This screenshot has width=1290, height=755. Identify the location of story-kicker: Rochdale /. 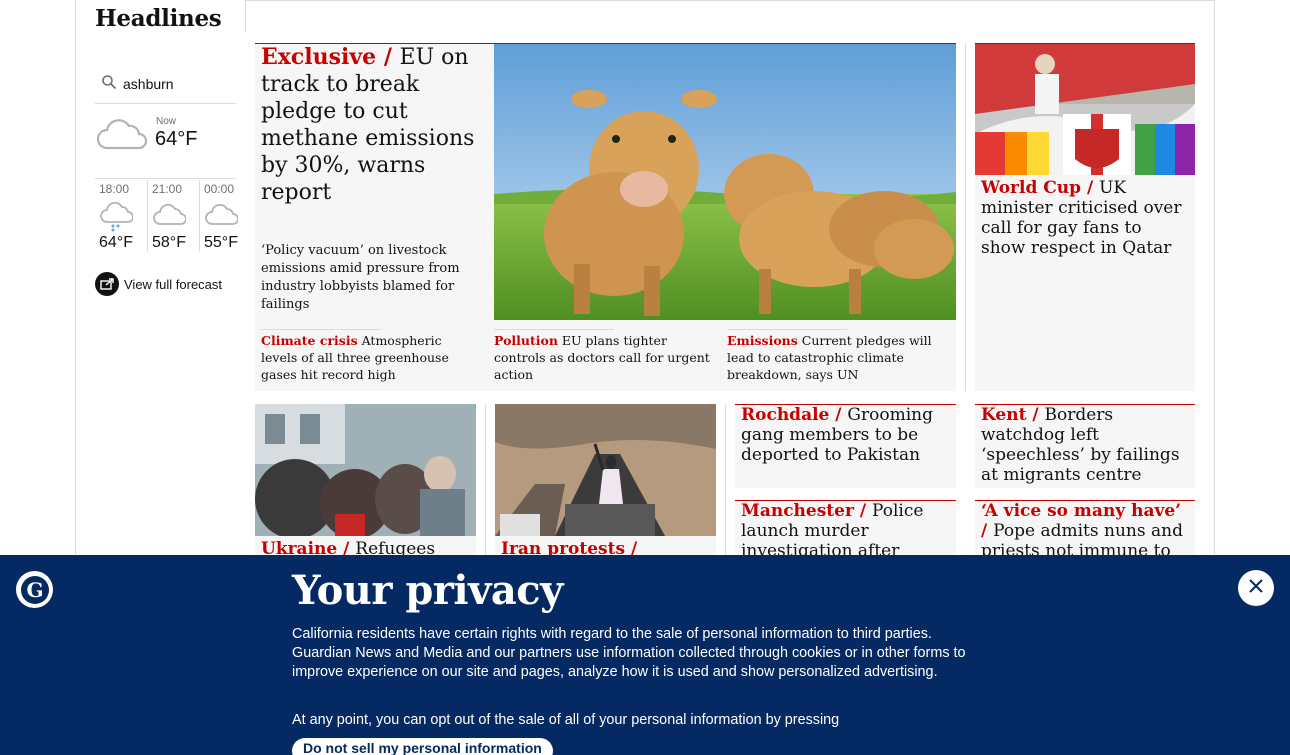
(791, 415).